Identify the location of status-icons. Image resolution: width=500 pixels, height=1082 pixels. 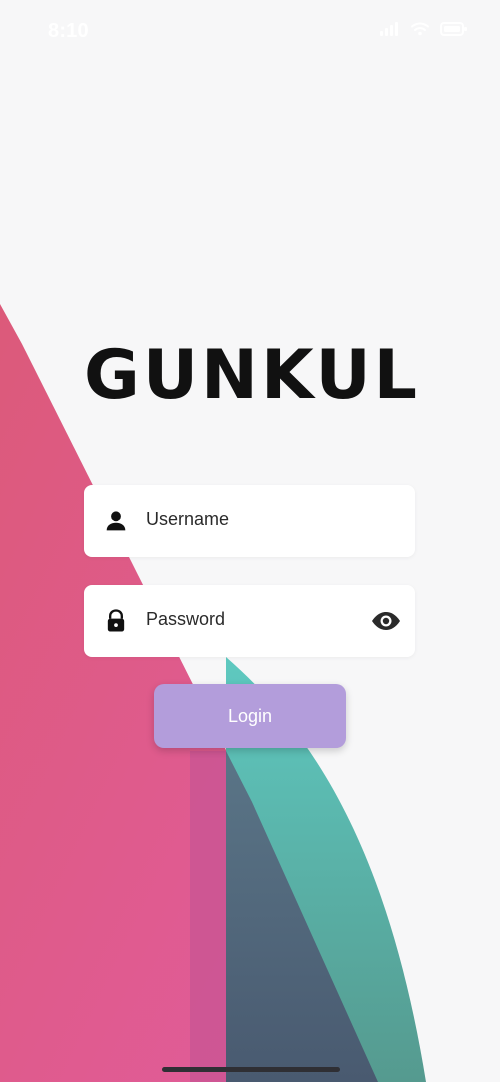
(424, 29).